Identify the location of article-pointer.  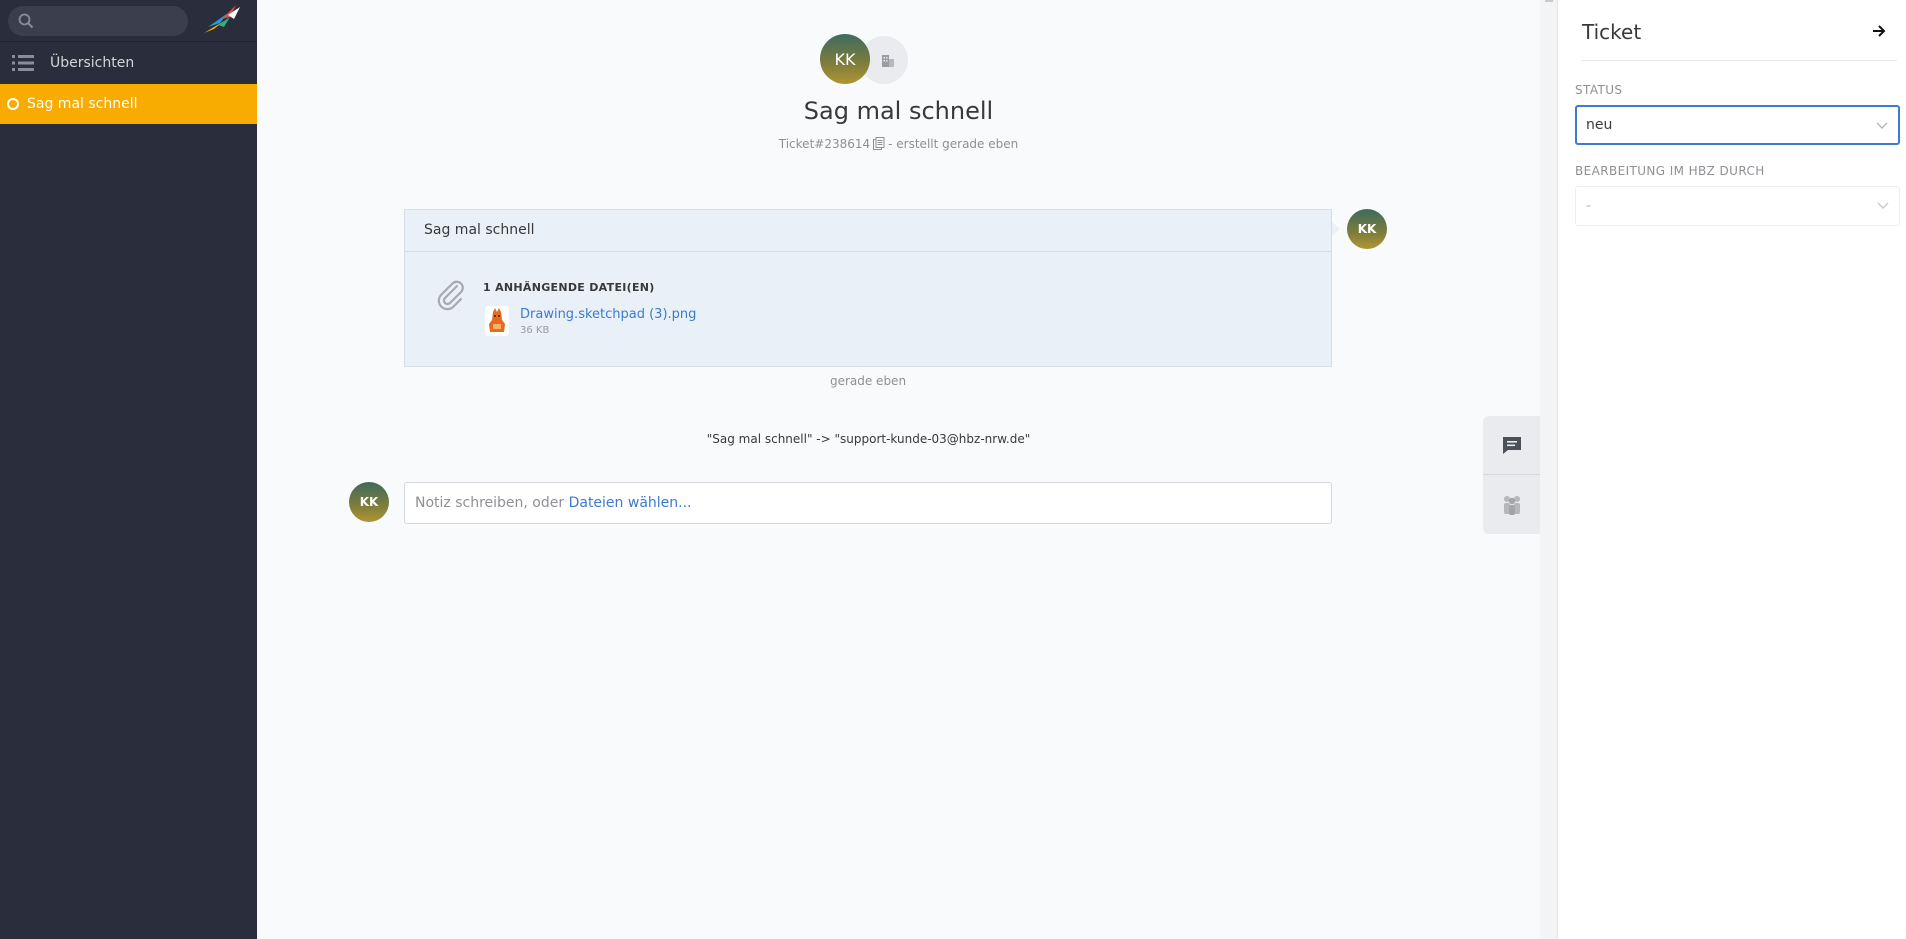
(1336, 229).